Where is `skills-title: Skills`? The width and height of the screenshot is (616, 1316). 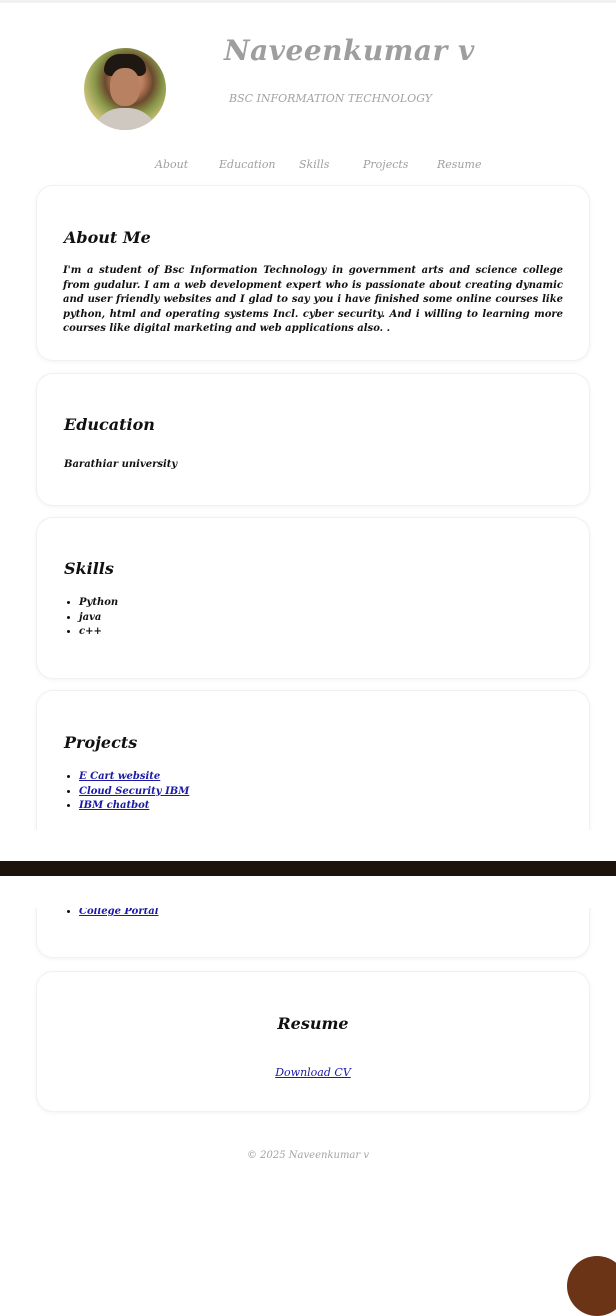 skills-title: Skills is located at coordinates (89, 568).